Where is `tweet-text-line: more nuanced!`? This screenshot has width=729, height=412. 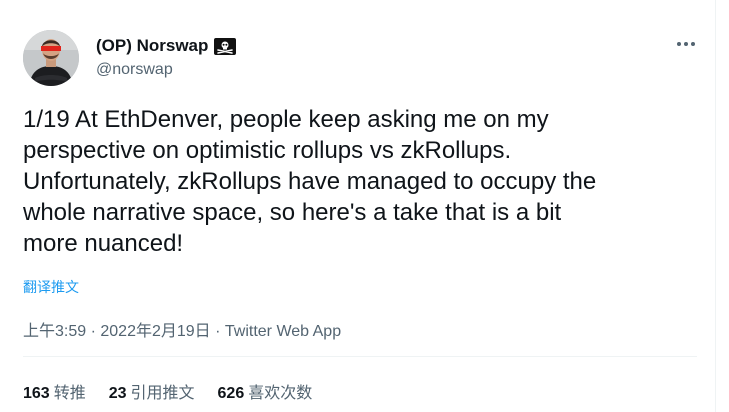
tweet-text-line: more nuanced! is located at coordinates (103, 243).